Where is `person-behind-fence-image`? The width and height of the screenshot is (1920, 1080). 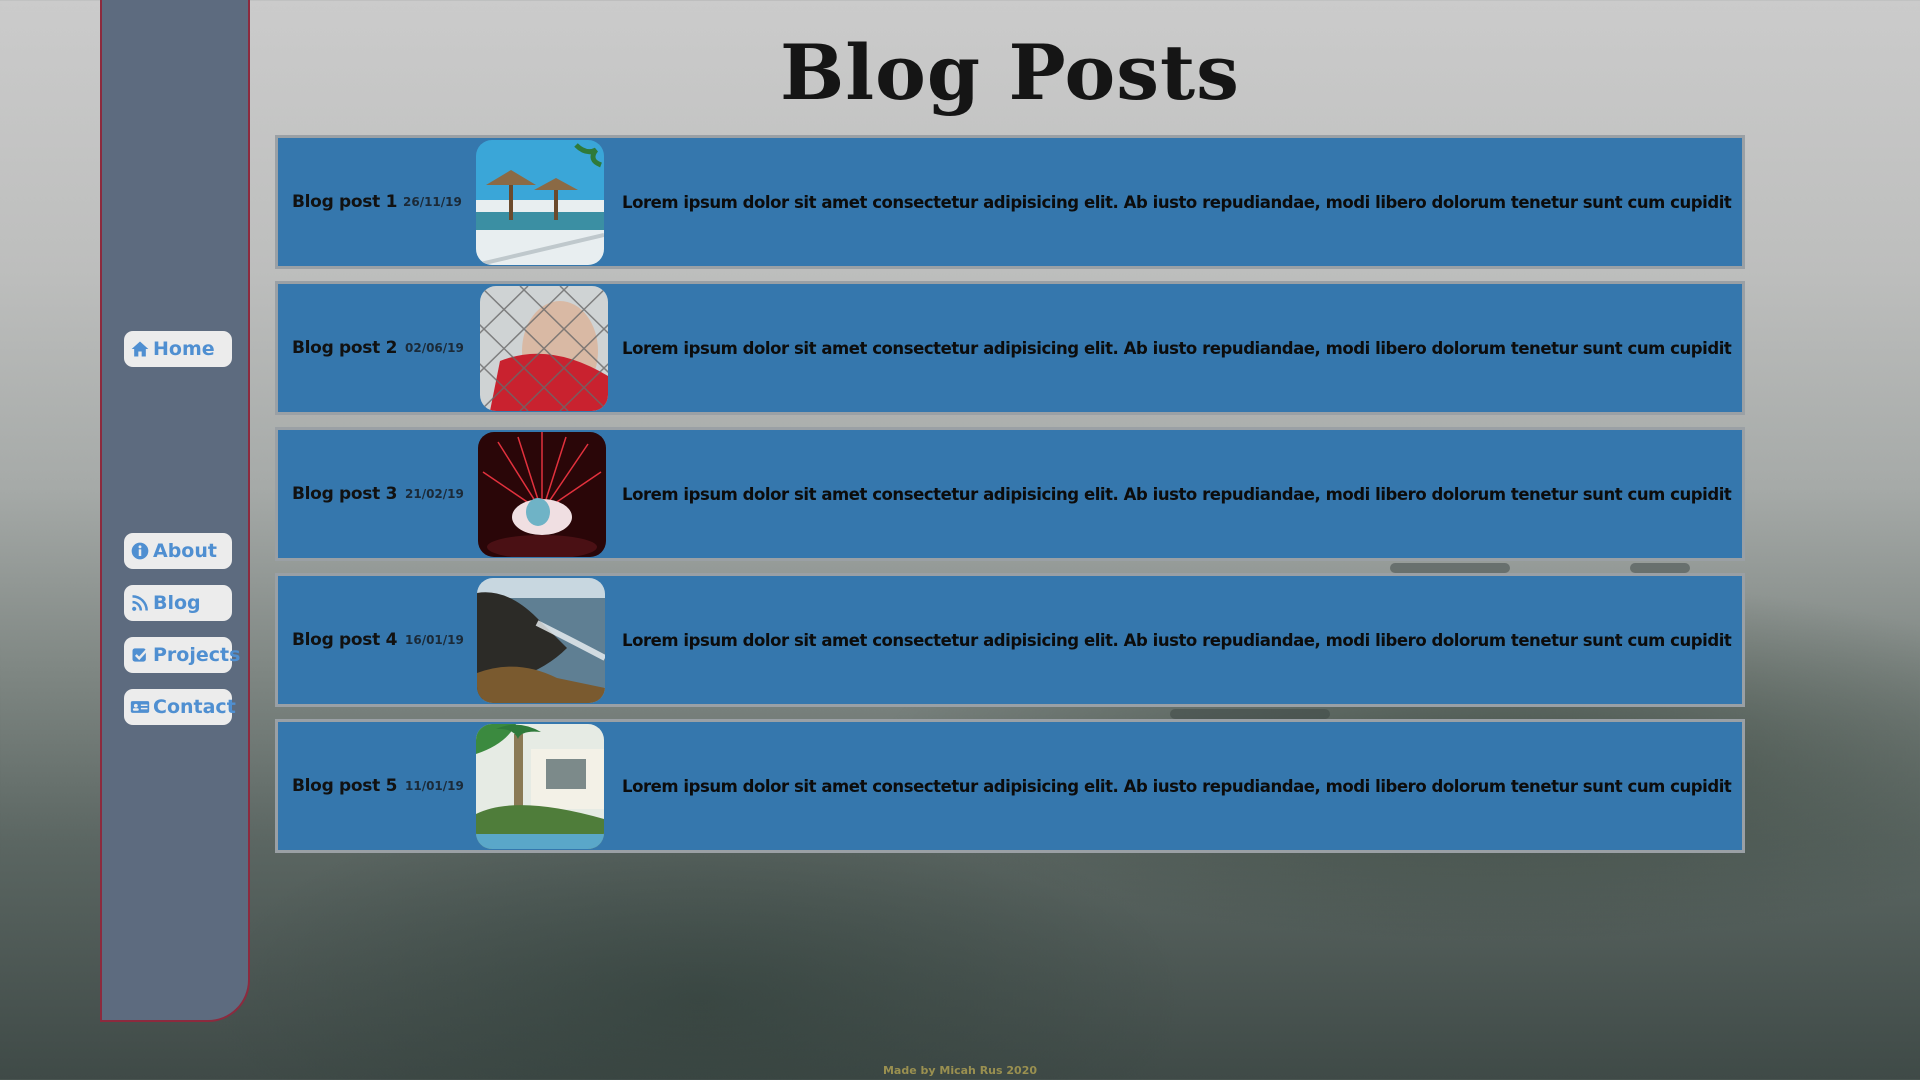
person-behind-fence-image is located at coordinates (544, 348).